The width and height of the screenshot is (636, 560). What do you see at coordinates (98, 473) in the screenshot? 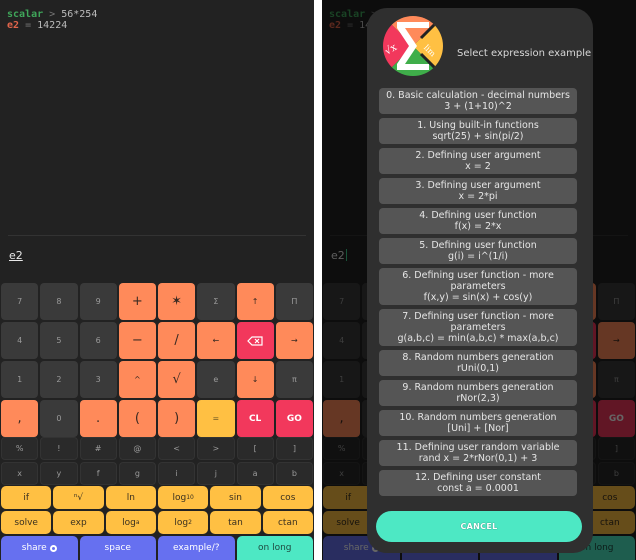
I see `symbol-key: f` at bounding box center [98, 473].